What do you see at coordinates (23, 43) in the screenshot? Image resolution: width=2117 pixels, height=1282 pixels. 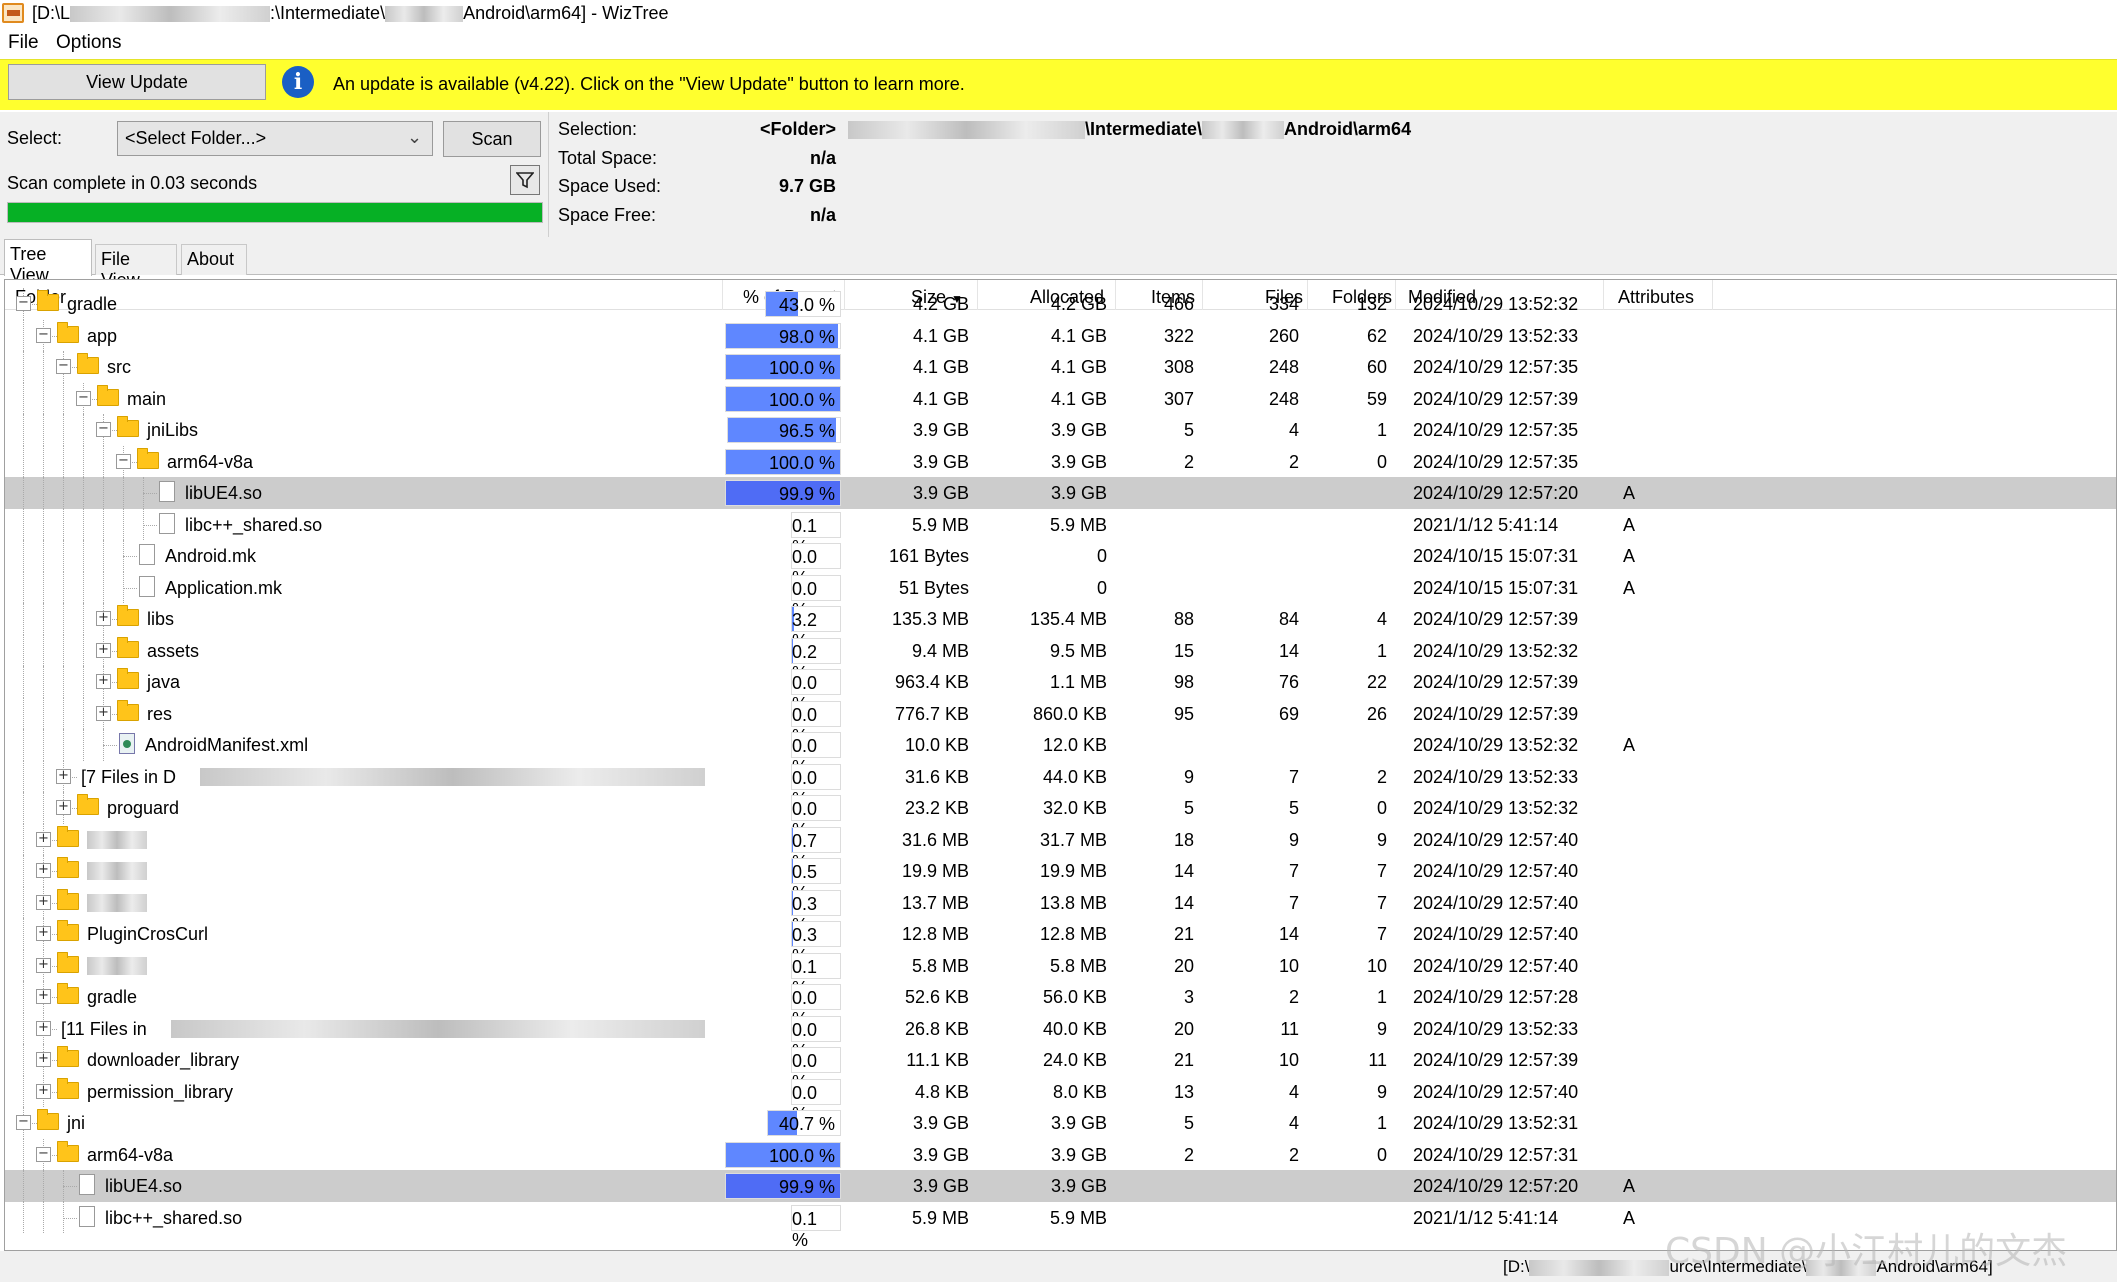 I see `menu-file: File` at bounding box center [23, 43].